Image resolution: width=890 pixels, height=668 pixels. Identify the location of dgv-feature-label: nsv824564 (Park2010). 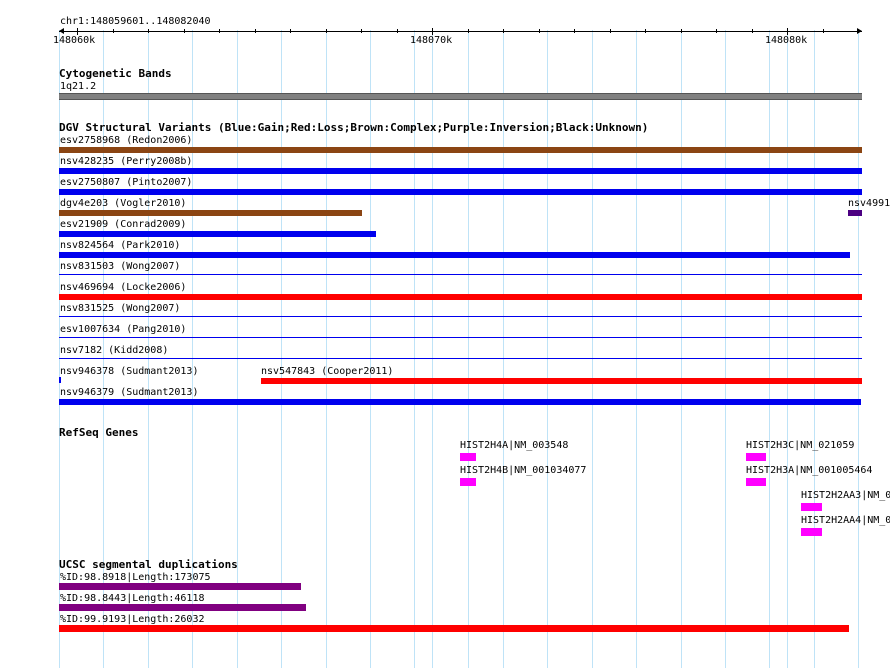
(120, 245).